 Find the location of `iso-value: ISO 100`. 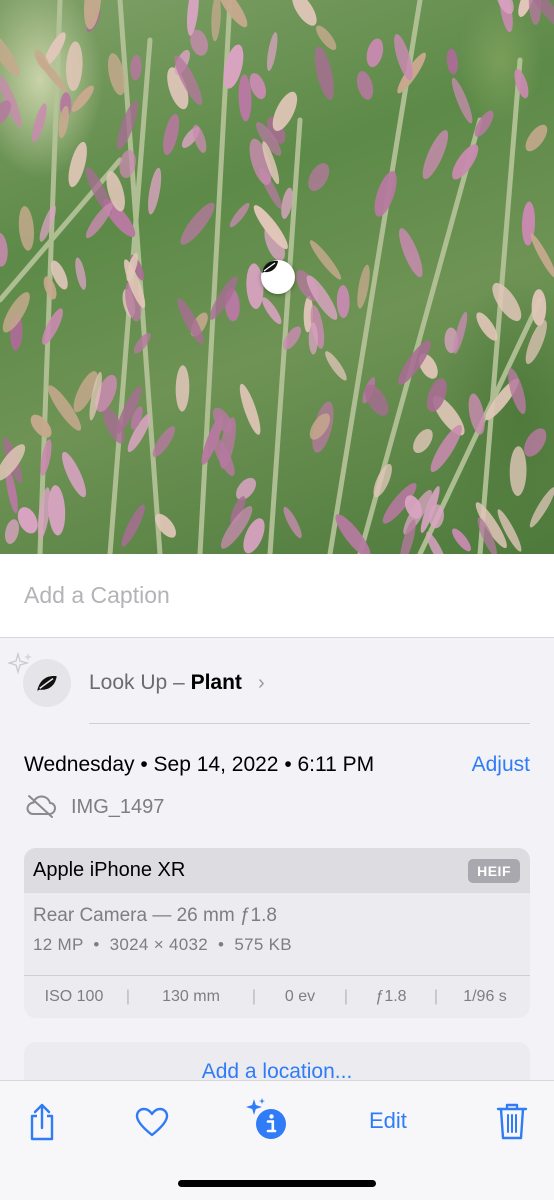

iso-value: ISO 100 is located at coordinates (74, 996).